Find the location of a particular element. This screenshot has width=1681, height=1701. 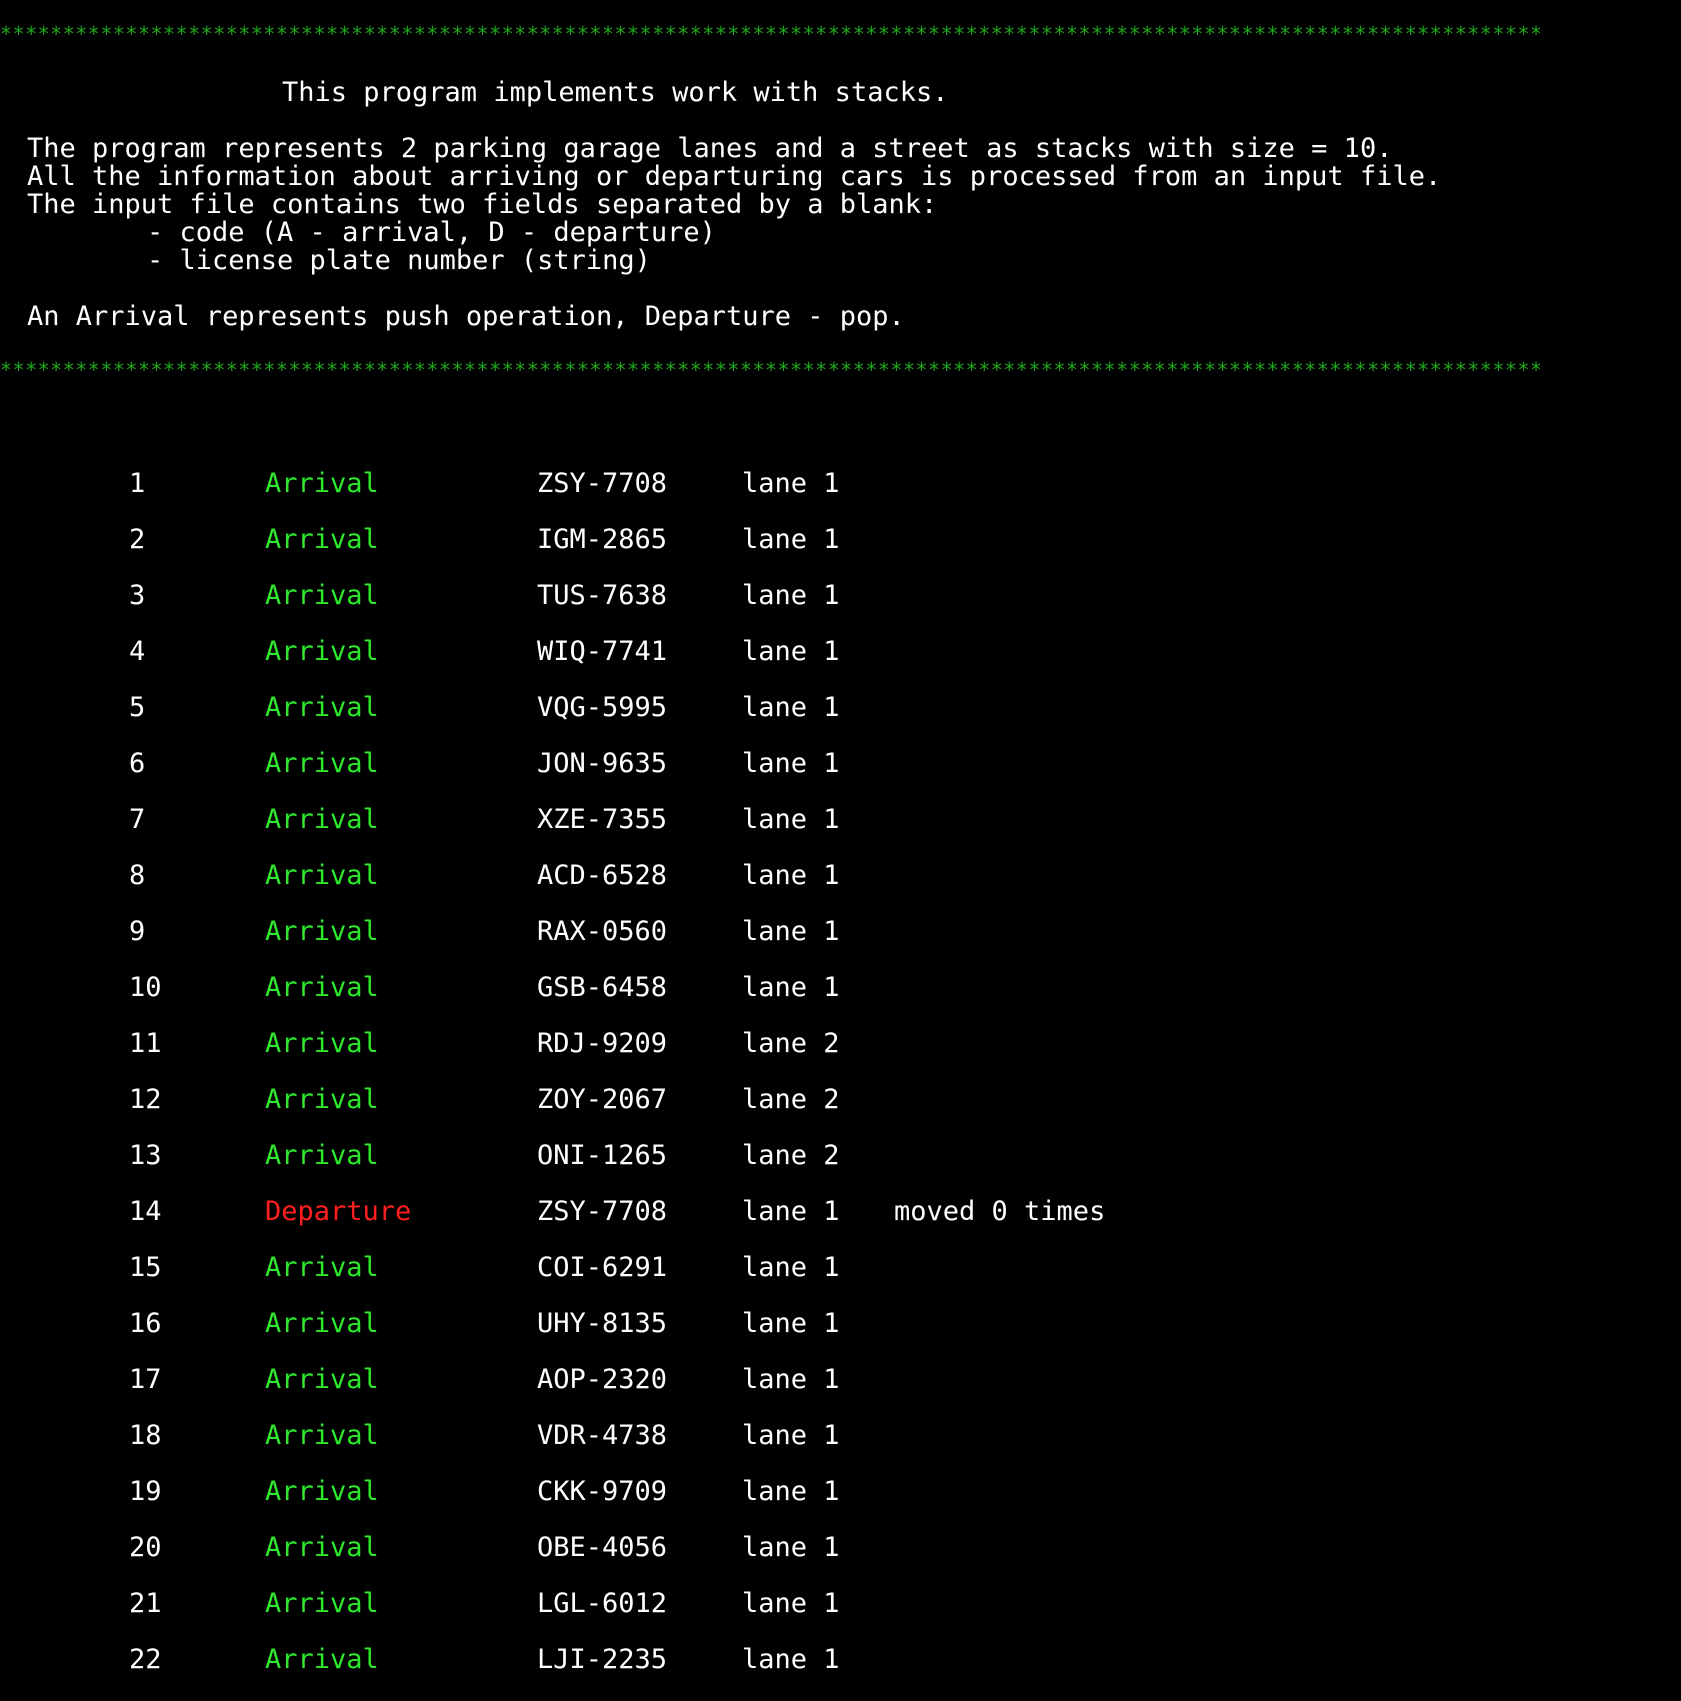

row-number: 1 is located at coordinates (137, 483).